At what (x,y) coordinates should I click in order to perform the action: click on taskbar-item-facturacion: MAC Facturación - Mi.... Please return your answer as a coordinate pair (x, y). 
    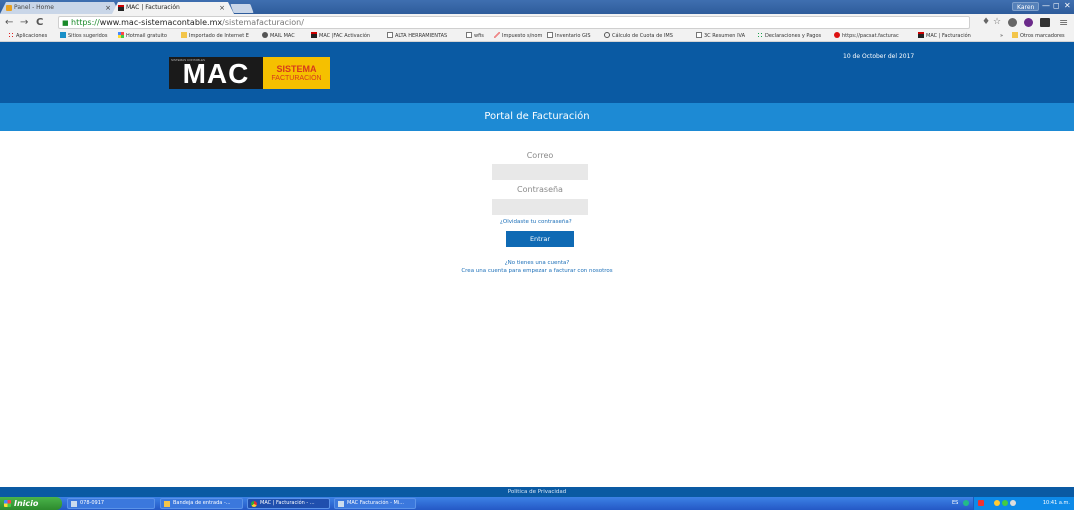
    Looking at the image, I should click on (375, 503).